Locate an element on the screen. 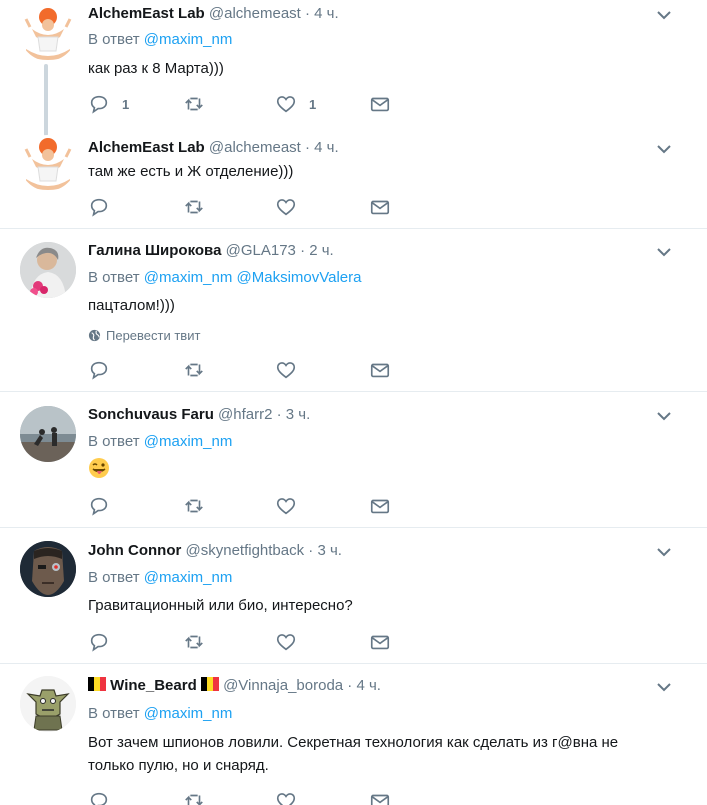 This screenshot has width=707, height=805. like-button: 1 is located at coordinates (295, 104).